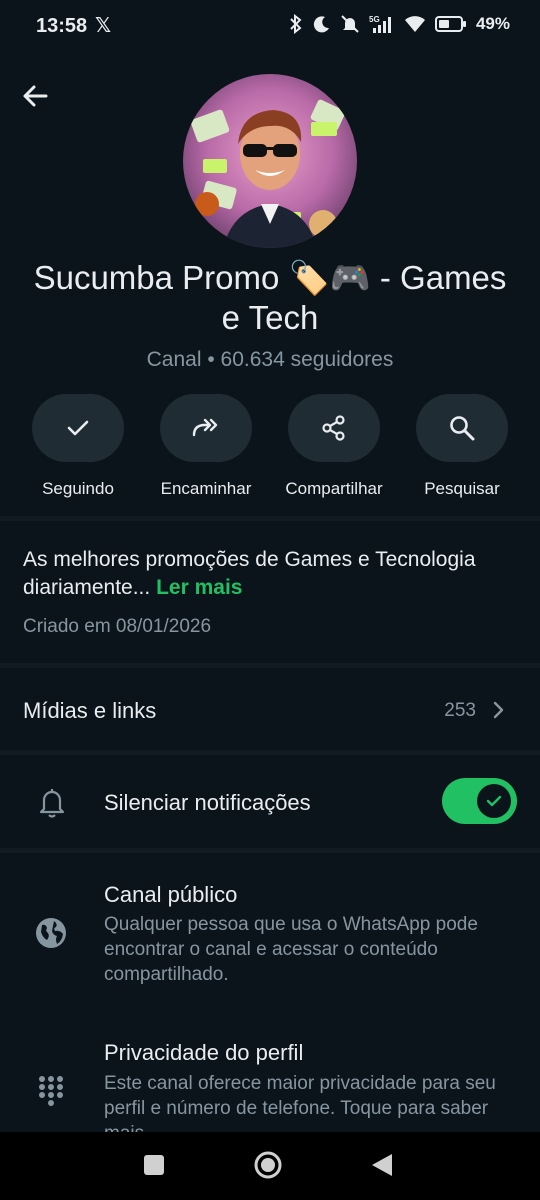  I want to click on home-circle-icon, so click(268, 1165).